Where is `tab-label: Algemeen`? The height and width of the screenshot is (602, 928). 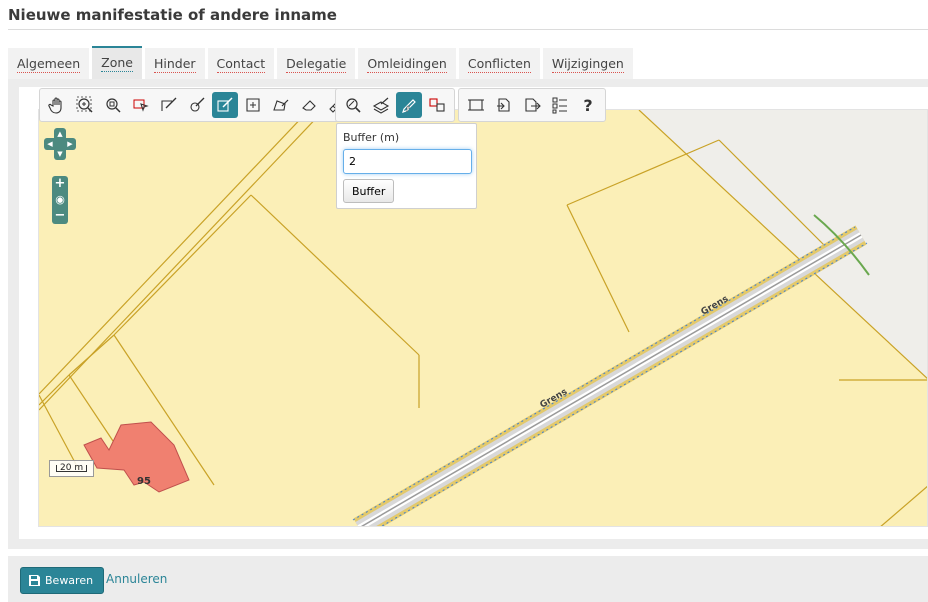 tab-label: Algemeen is located at coordinates (49, 64).